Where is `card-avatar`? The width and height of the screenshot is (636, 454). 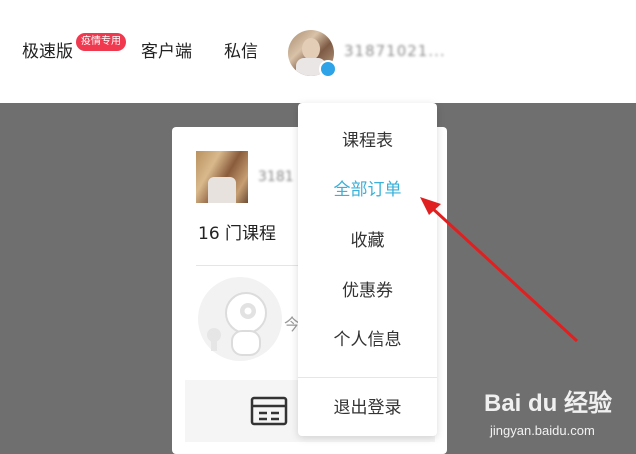
card-avatar is located at coordinates (222, 177).